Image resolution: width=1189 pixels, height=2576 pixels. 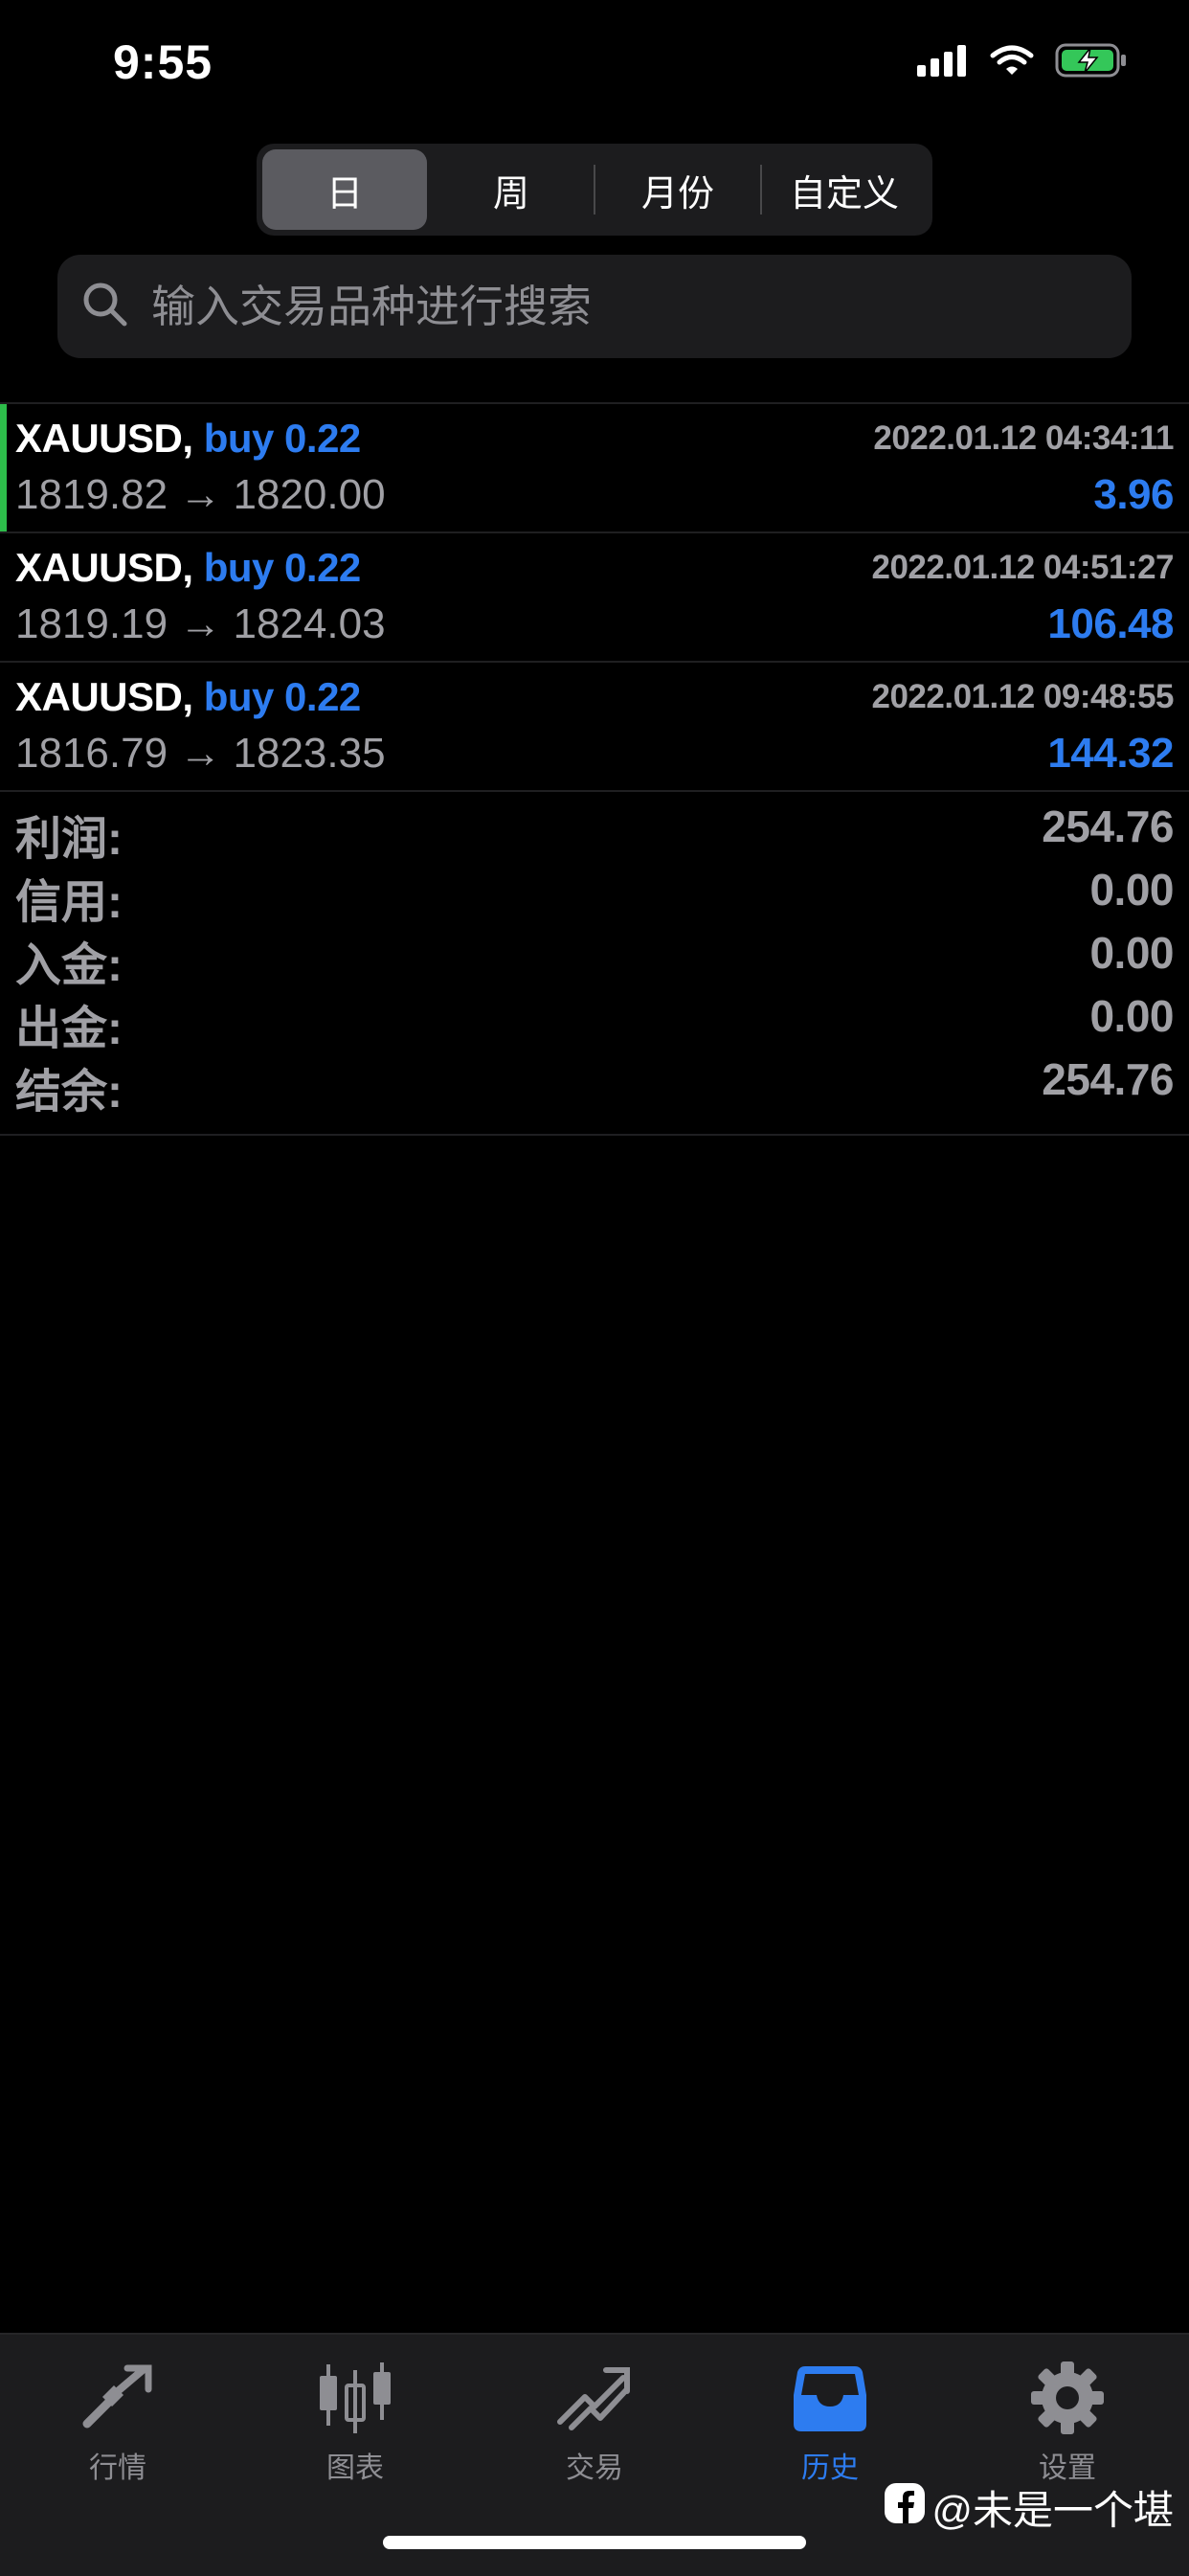 What do you see at coordinates (677, 189) in the screenshot?
I see `tab-month: 月份` at bounding box center [677, 189].